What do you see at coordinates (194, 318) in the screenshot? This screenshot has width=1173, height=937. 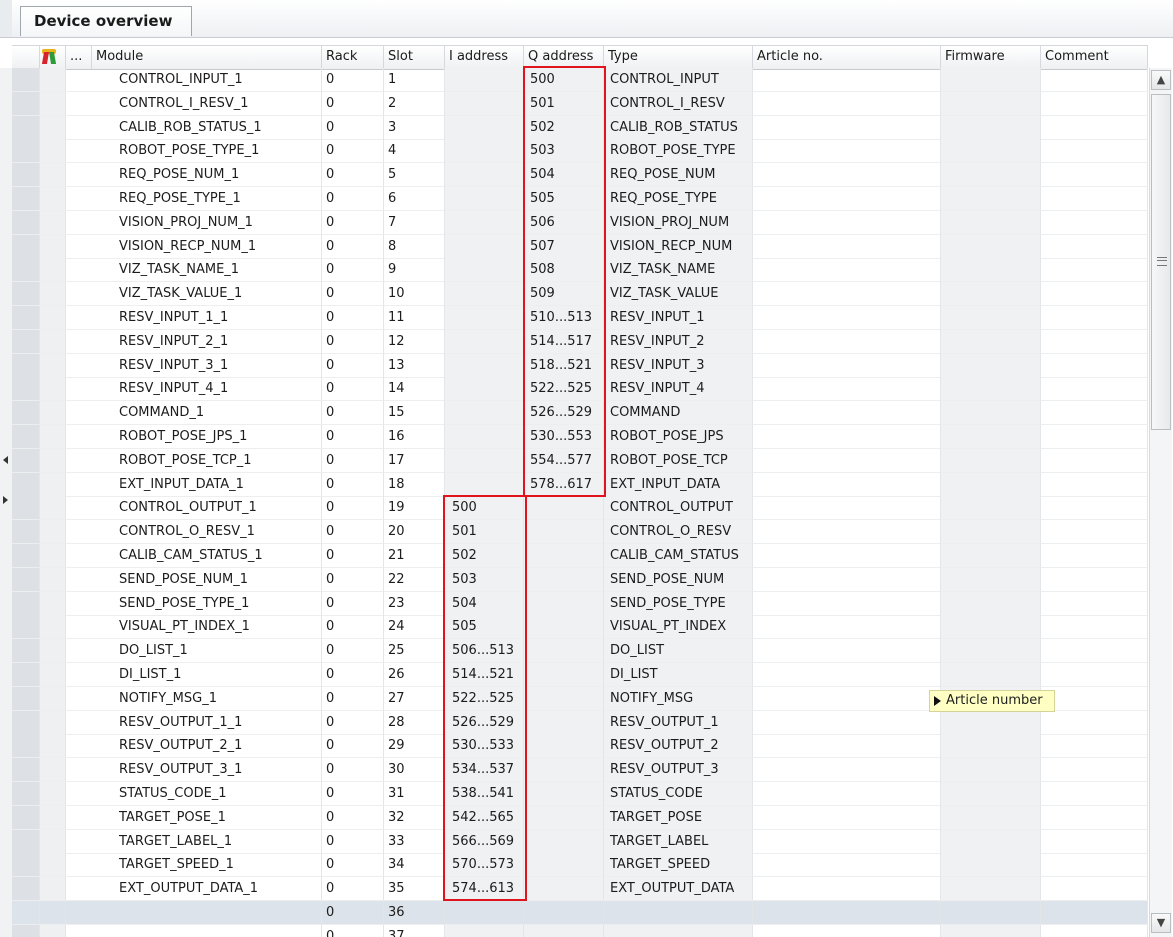 I see `module-cell: RESV_INPUT_1_1` at bounding box center [194, 318].